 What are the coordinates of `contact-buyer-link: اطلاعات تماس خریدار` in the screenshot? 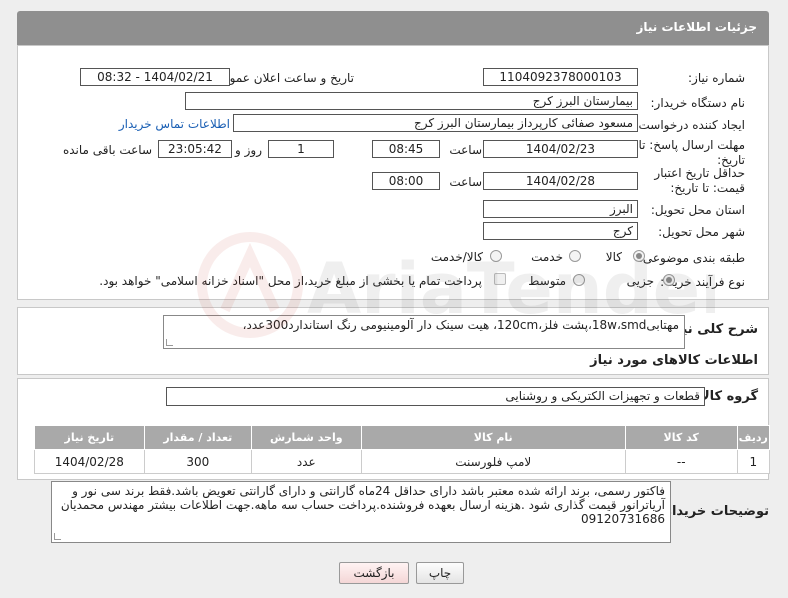 It's located at (174, 124).